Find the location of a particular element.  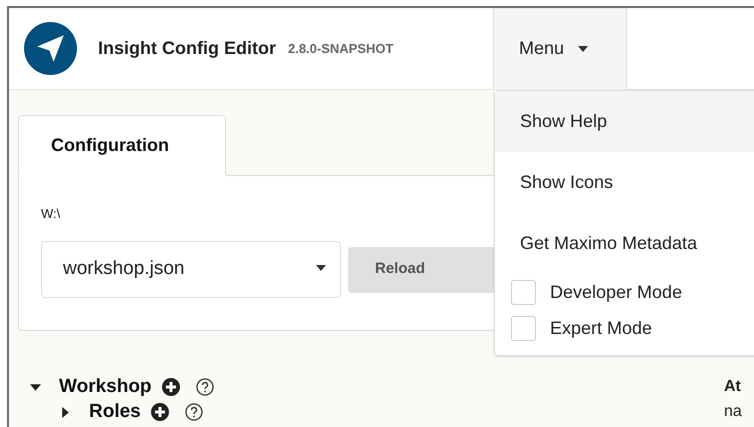

help-heading: At is located at coordinates (733, 387).